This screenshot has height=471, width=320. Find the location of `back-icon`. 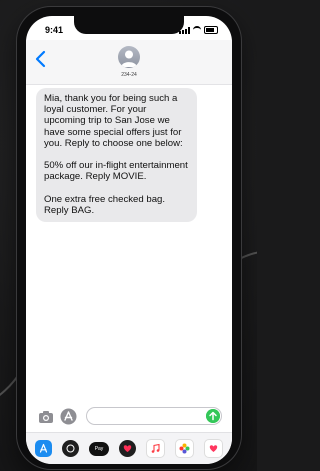

back-icon is located at coordinates (41, 59).